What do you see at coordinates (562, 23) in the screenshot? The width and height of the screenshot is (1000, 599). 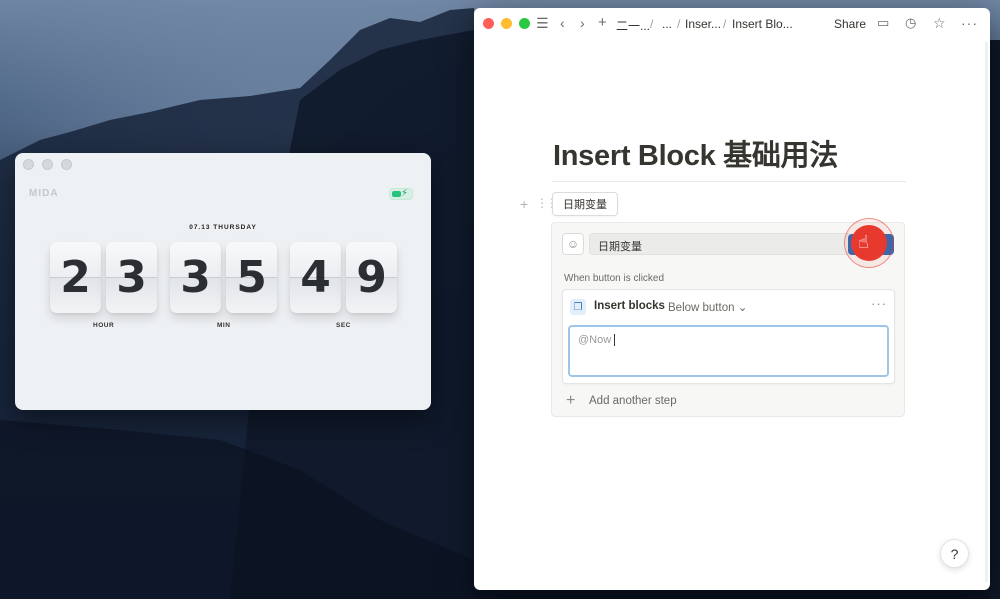 I see `back-icon: ‹` at bounding box center [562, 23].